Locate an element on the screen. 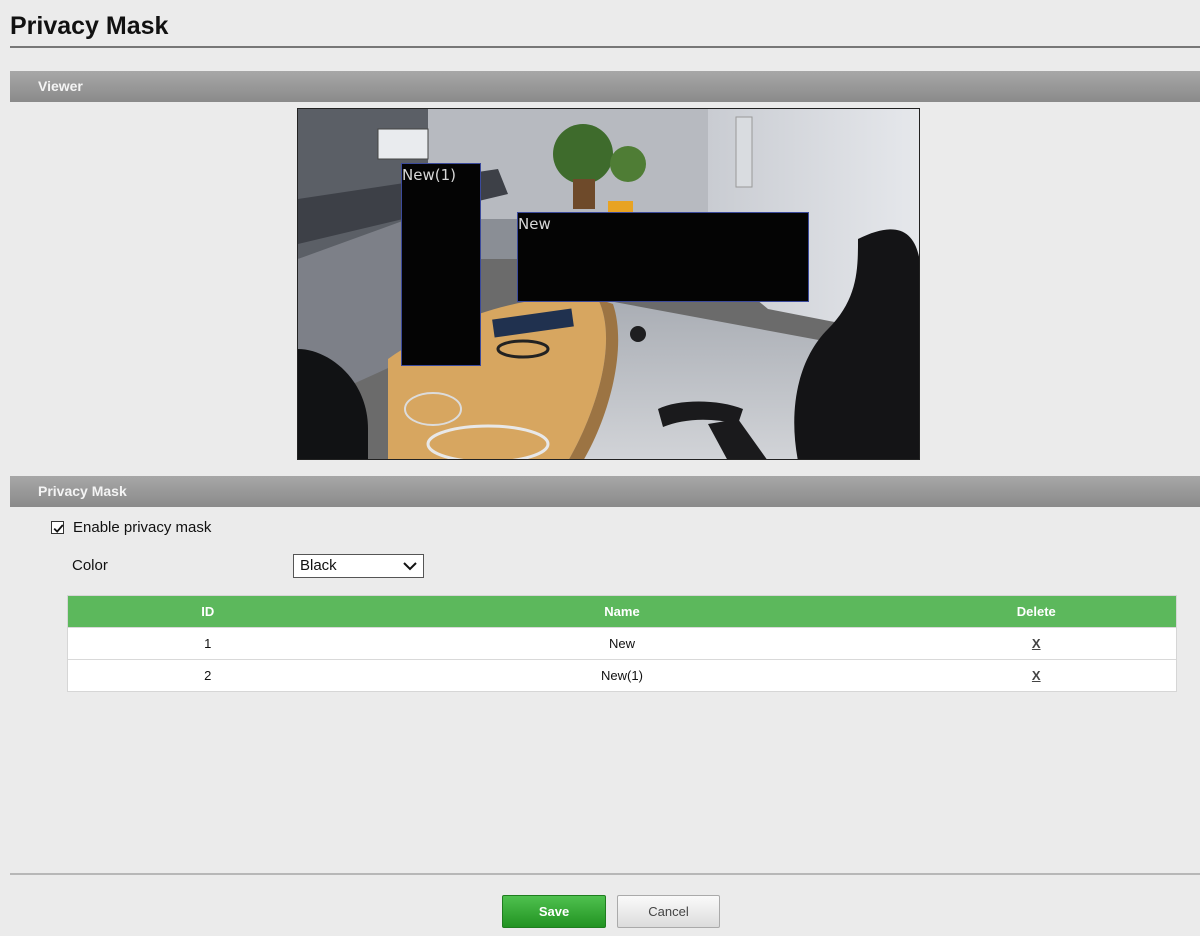 This screenshot has height=936, width=1200. title-divider is located at coordinates (605, 47).